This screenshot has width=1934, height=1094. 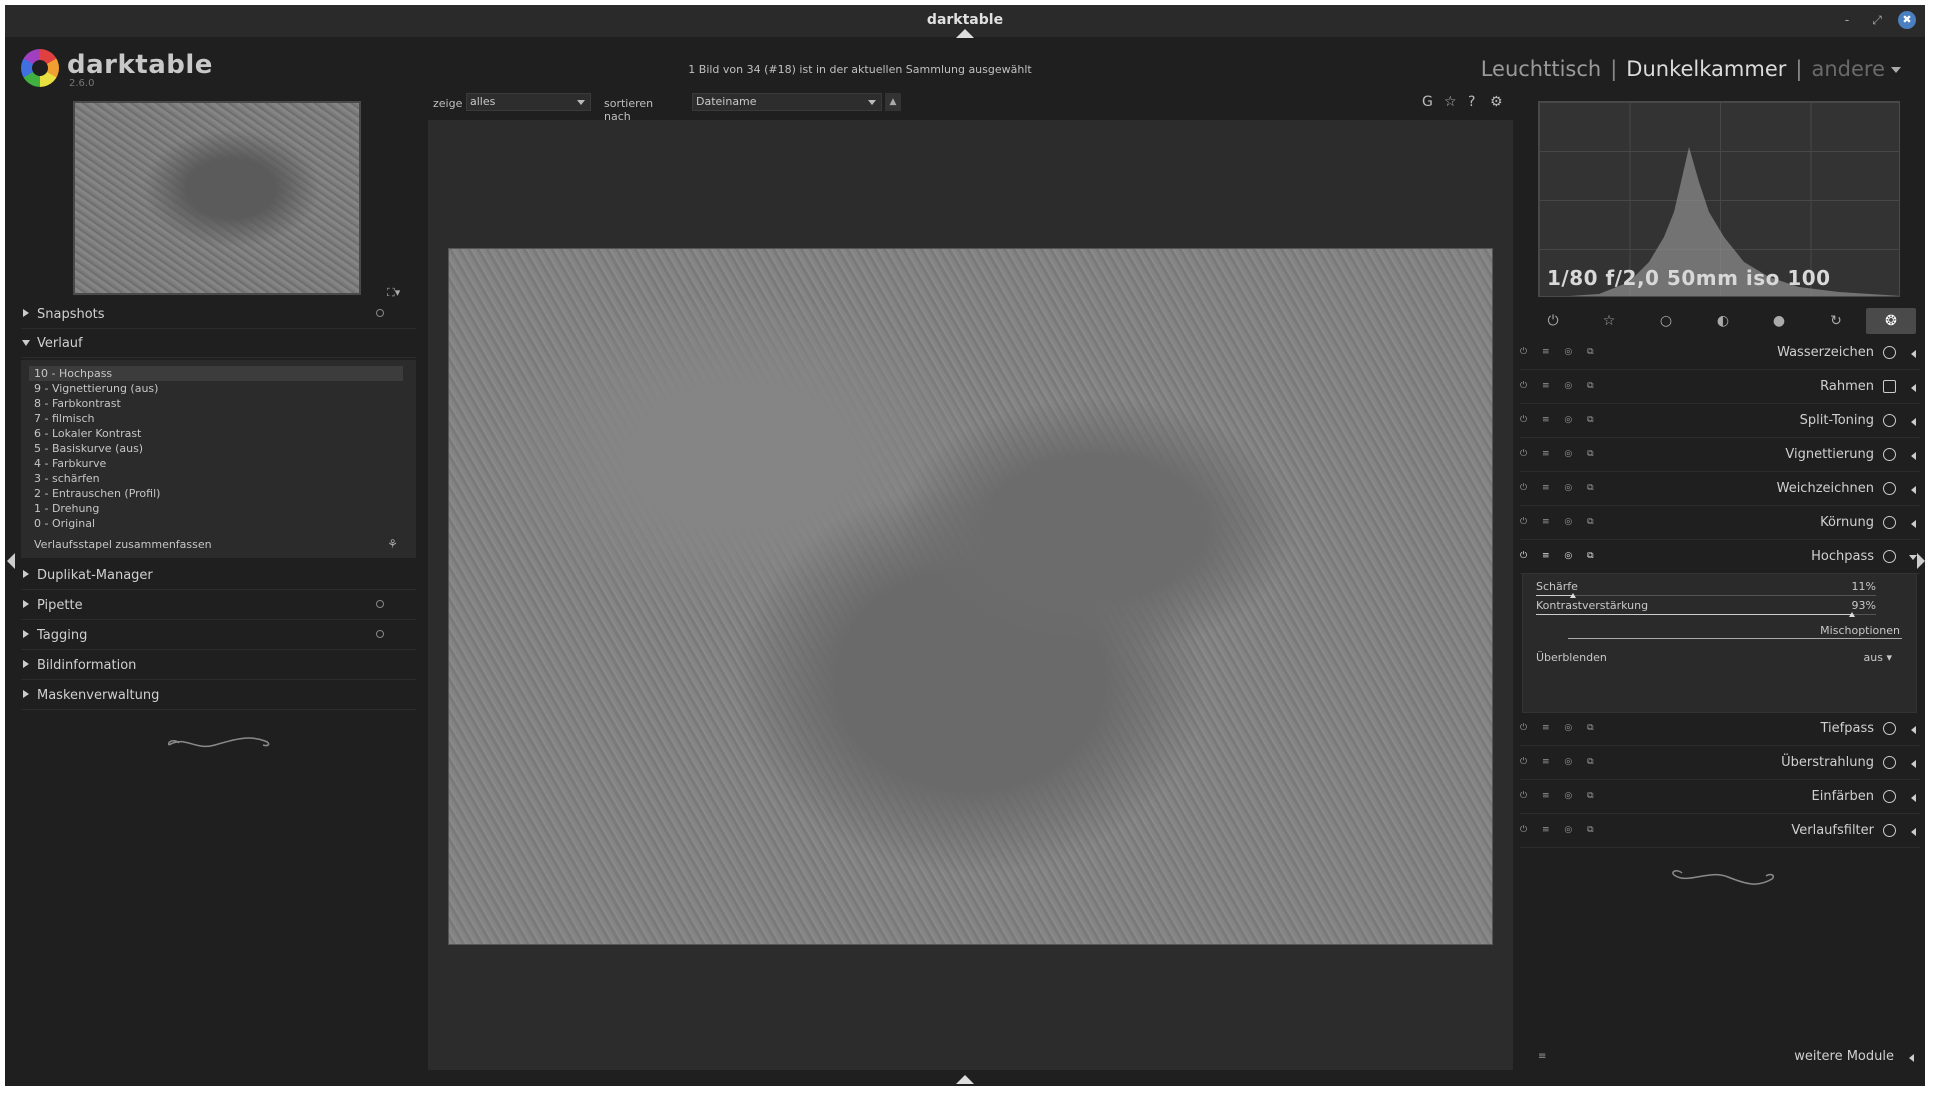 What do you see at coordinates (1842, 796) in the screenshot?
I see `module-name: Einfärben` at bounding box center [1842, 796].